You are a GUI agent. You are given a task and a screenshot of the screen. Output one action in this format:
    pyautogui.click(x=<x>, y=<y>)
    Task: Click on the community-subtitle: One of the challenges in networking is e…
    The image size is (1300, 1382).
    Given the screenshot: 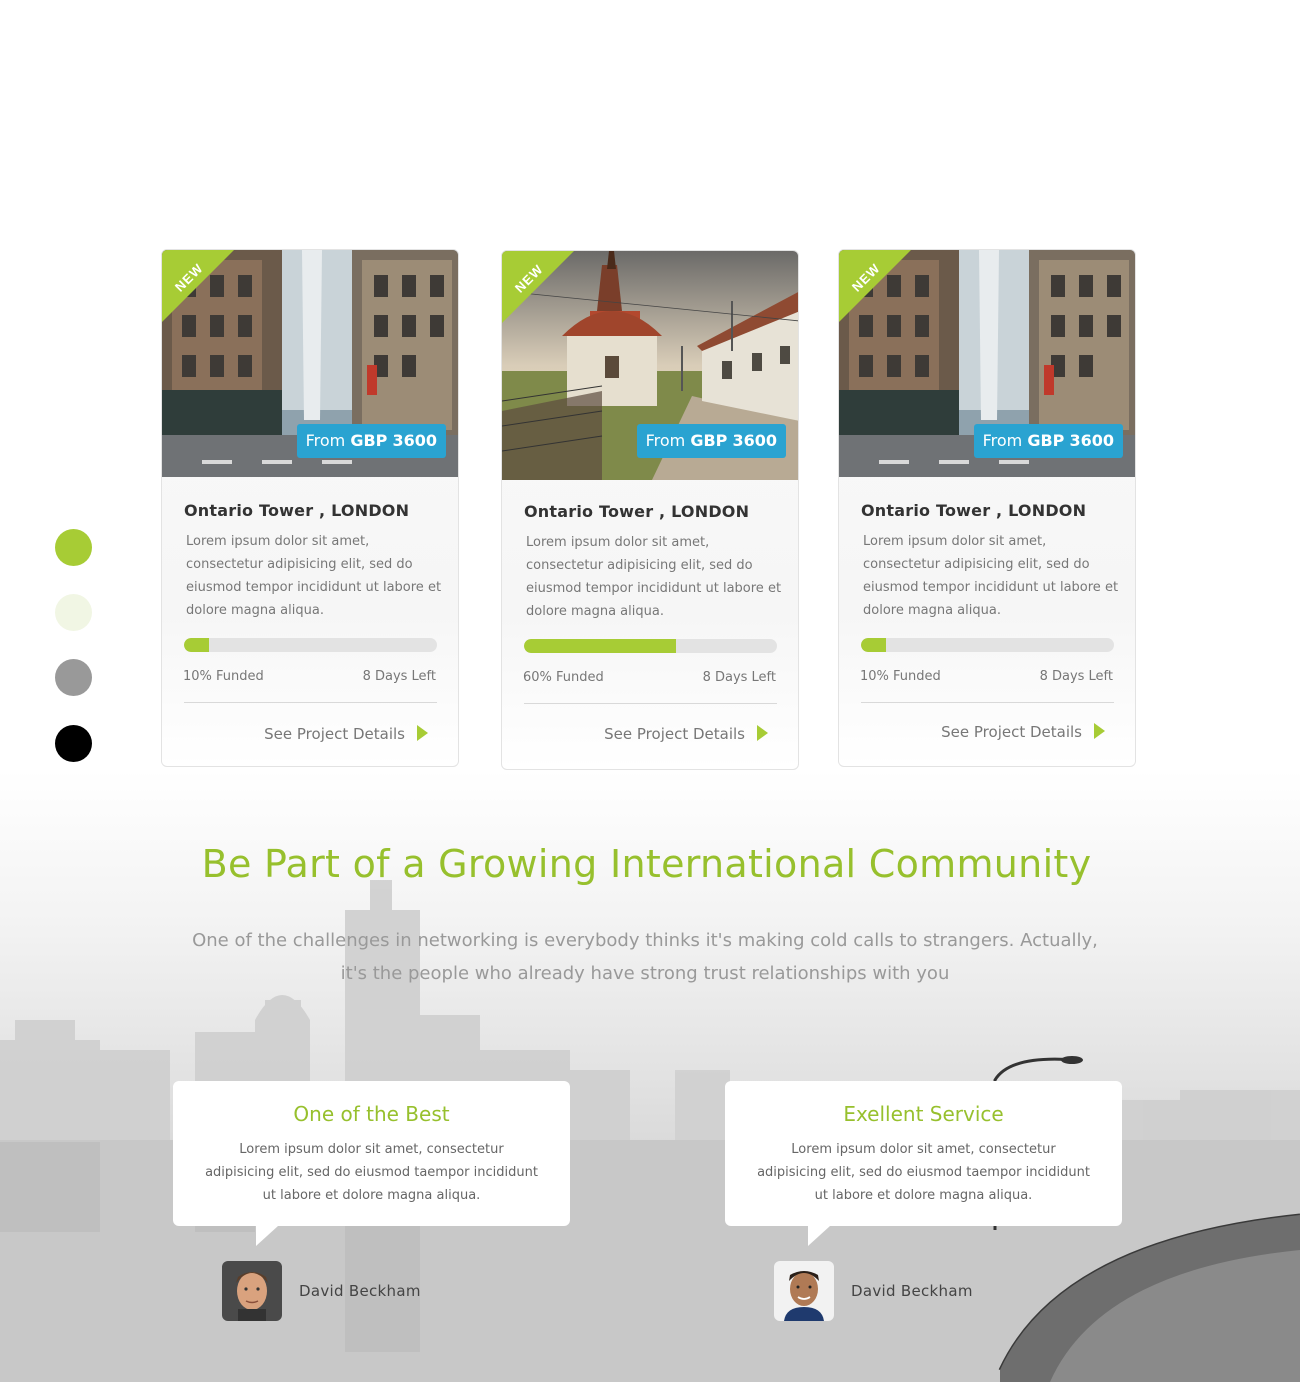 What is the action you would take?
    pyautogui.click(x=645, y=957)
    